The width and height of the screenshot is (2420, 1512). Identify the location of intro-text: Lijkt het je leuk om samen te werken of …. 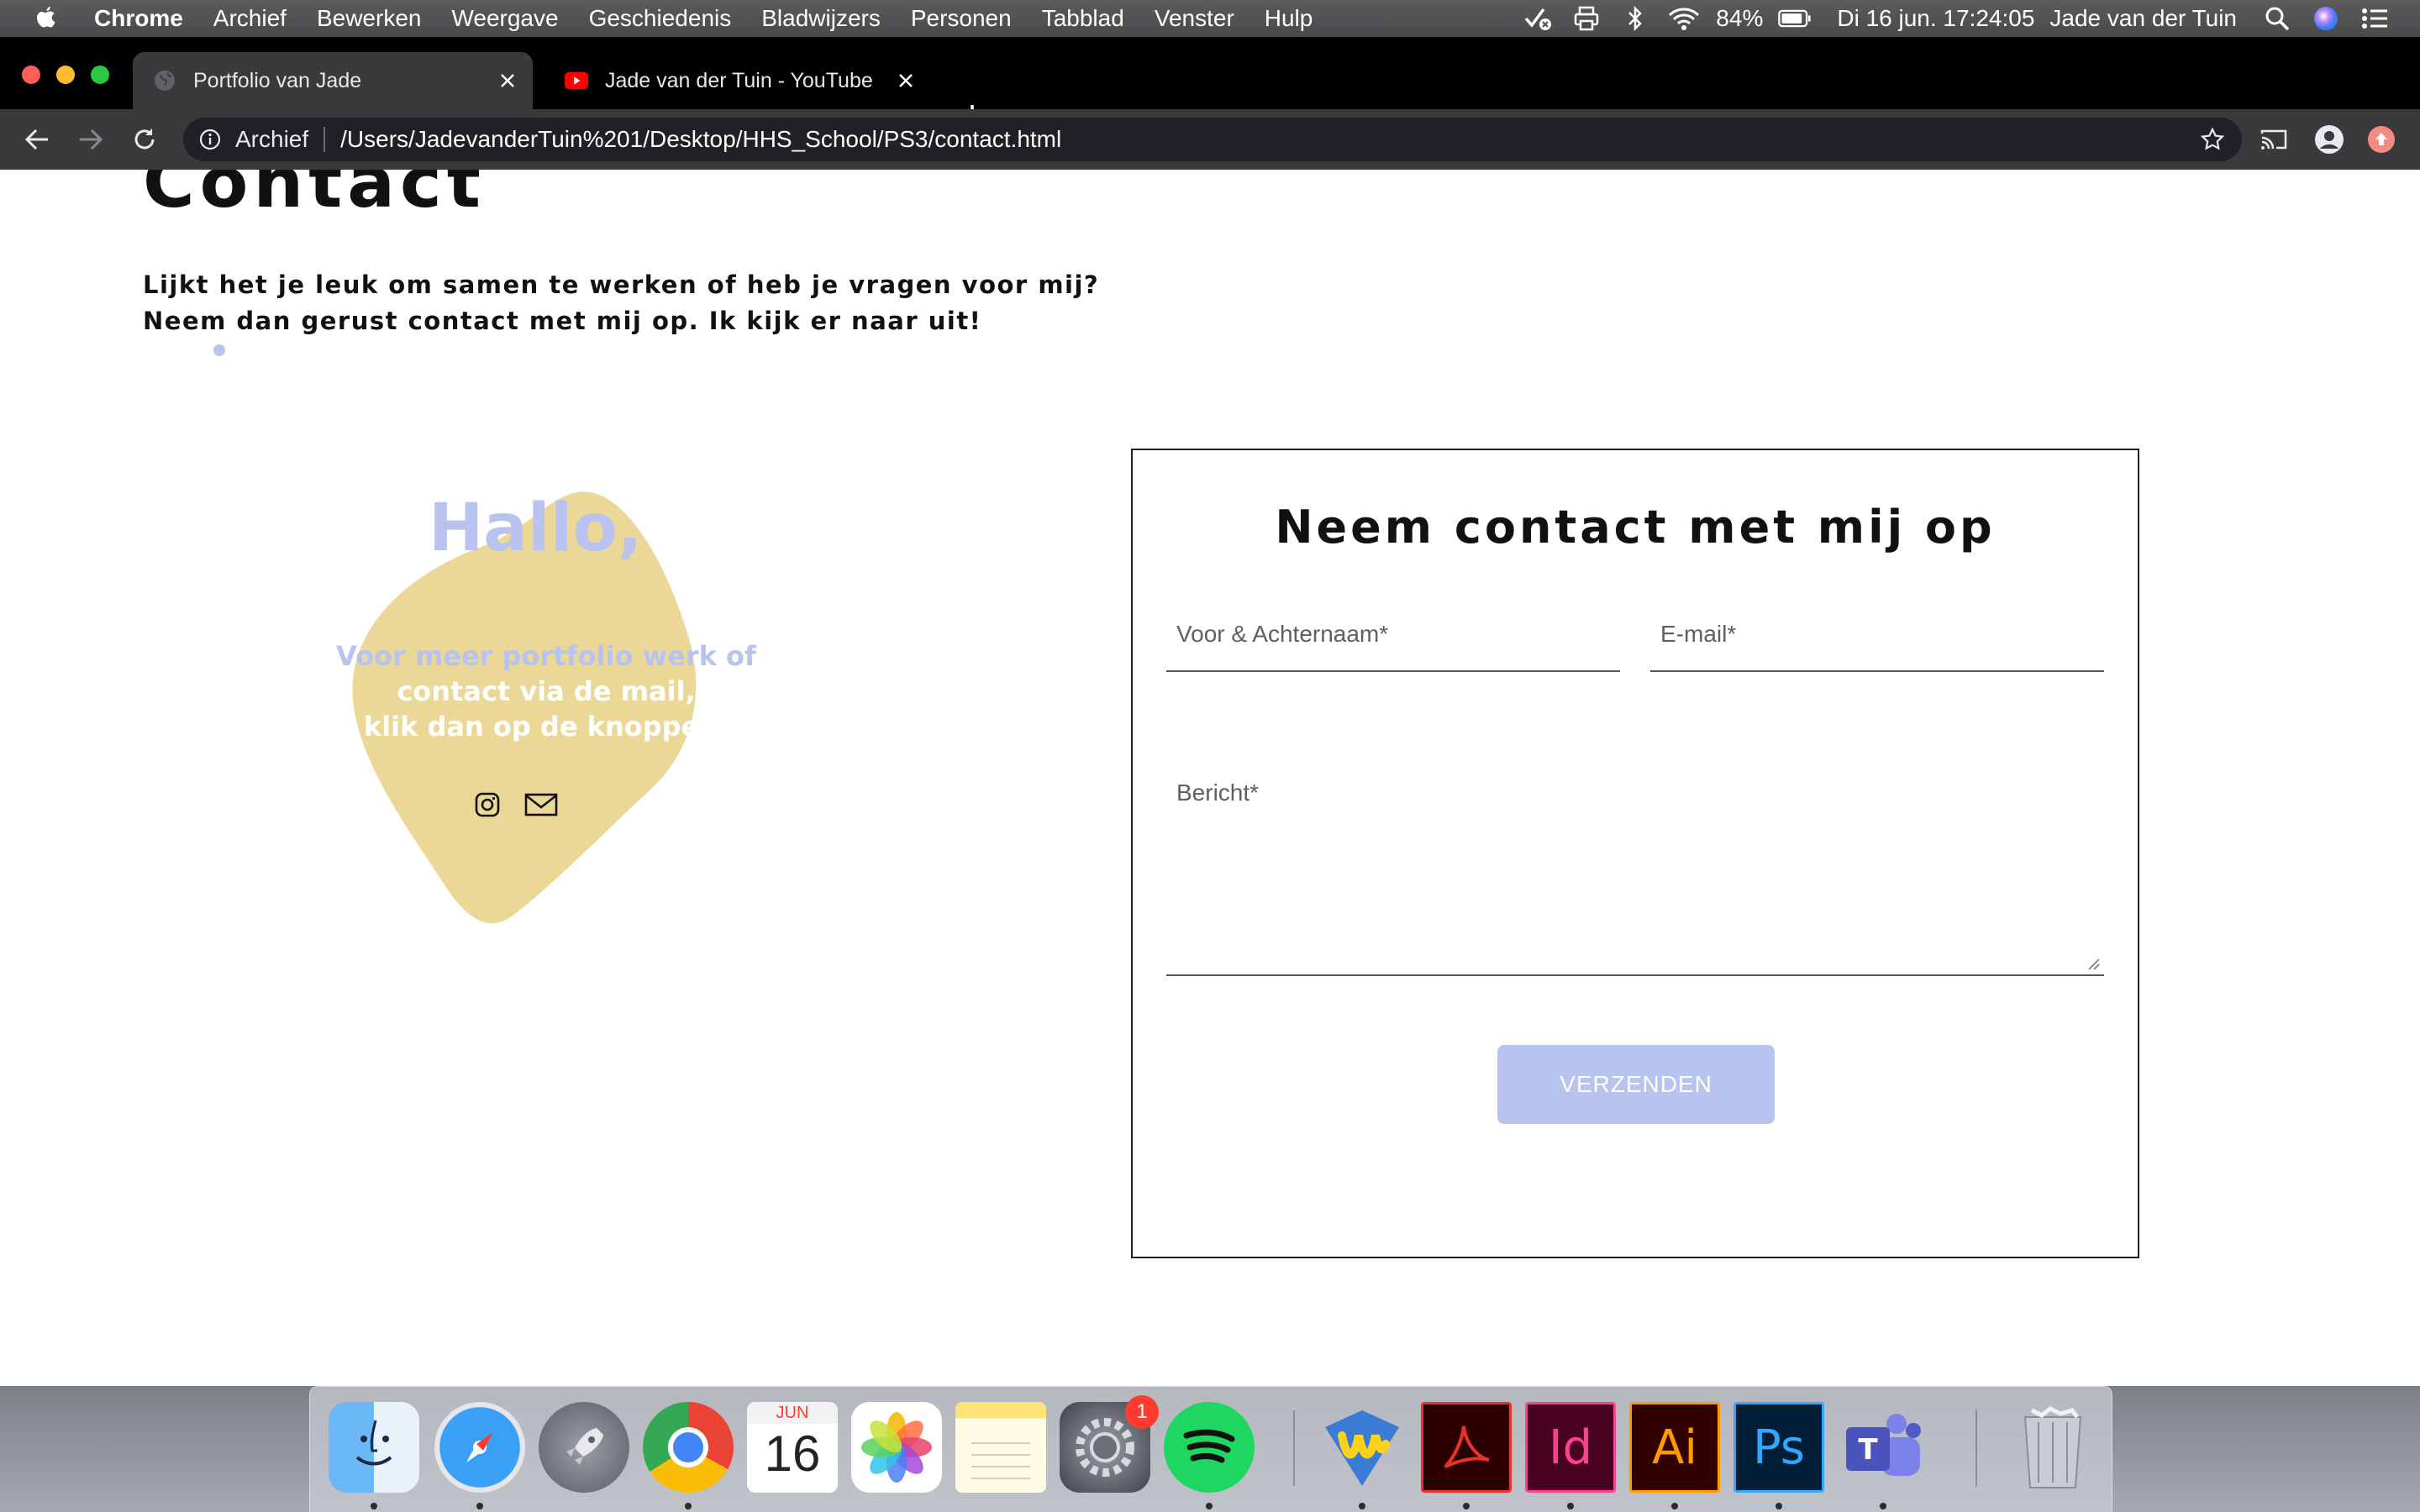
(647, 303).